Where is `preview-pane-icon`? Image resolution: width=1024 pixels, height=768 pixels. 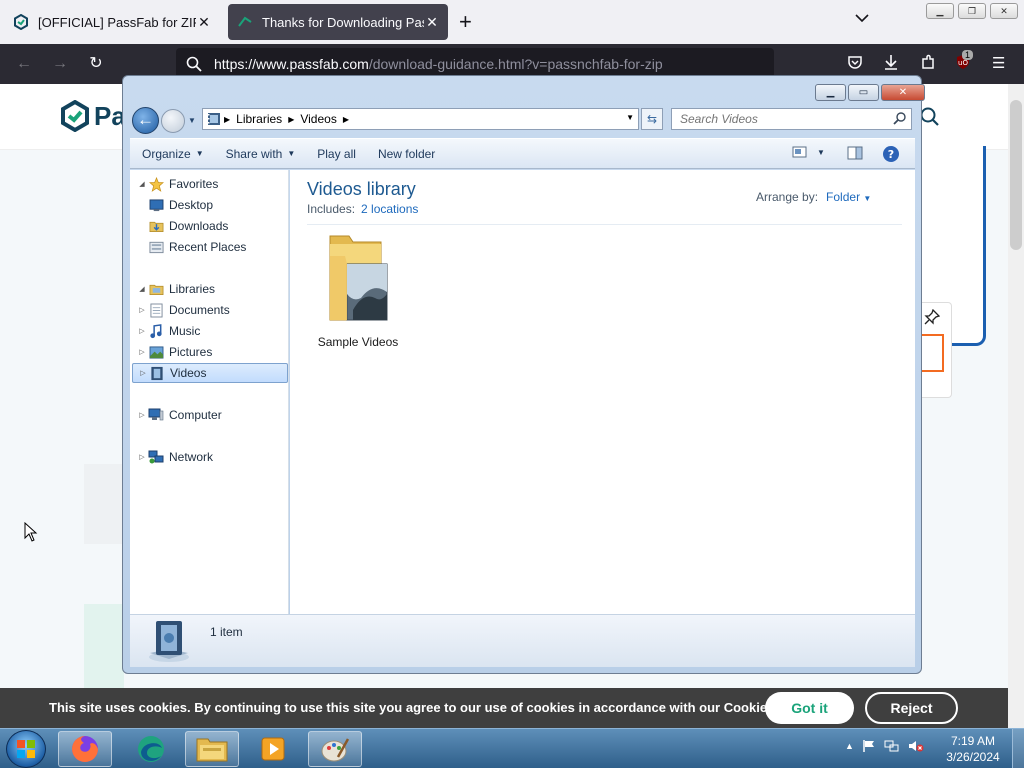 preview-pane-icon is located at coordinates (855, 154).